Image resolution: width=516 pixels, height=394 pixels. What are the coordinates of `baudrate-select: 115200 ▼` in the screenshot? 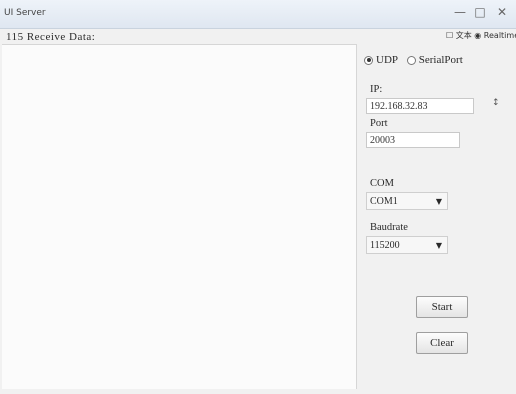 It's located at (407, 245).